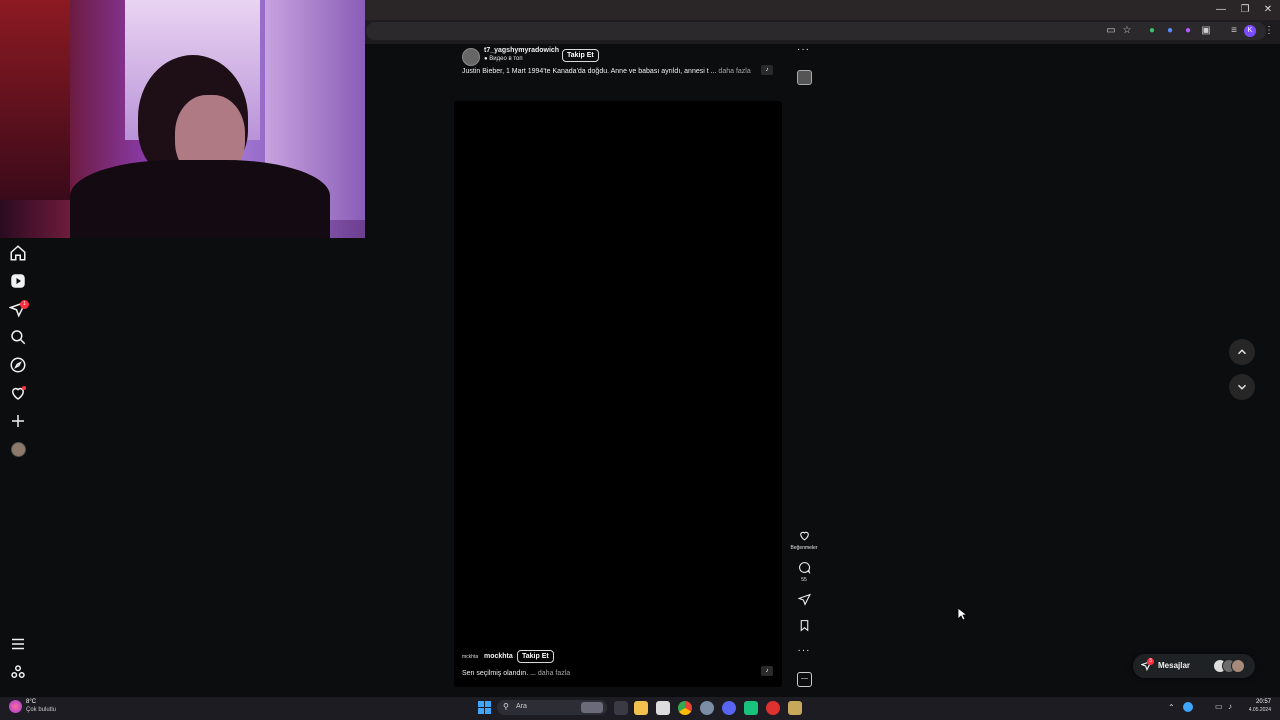 This screenshot has width=1280, height=720. What do you see at coordinates (685, 708) in the screenshot?
I see `chrome-icon` at bounding box center [685, 708].